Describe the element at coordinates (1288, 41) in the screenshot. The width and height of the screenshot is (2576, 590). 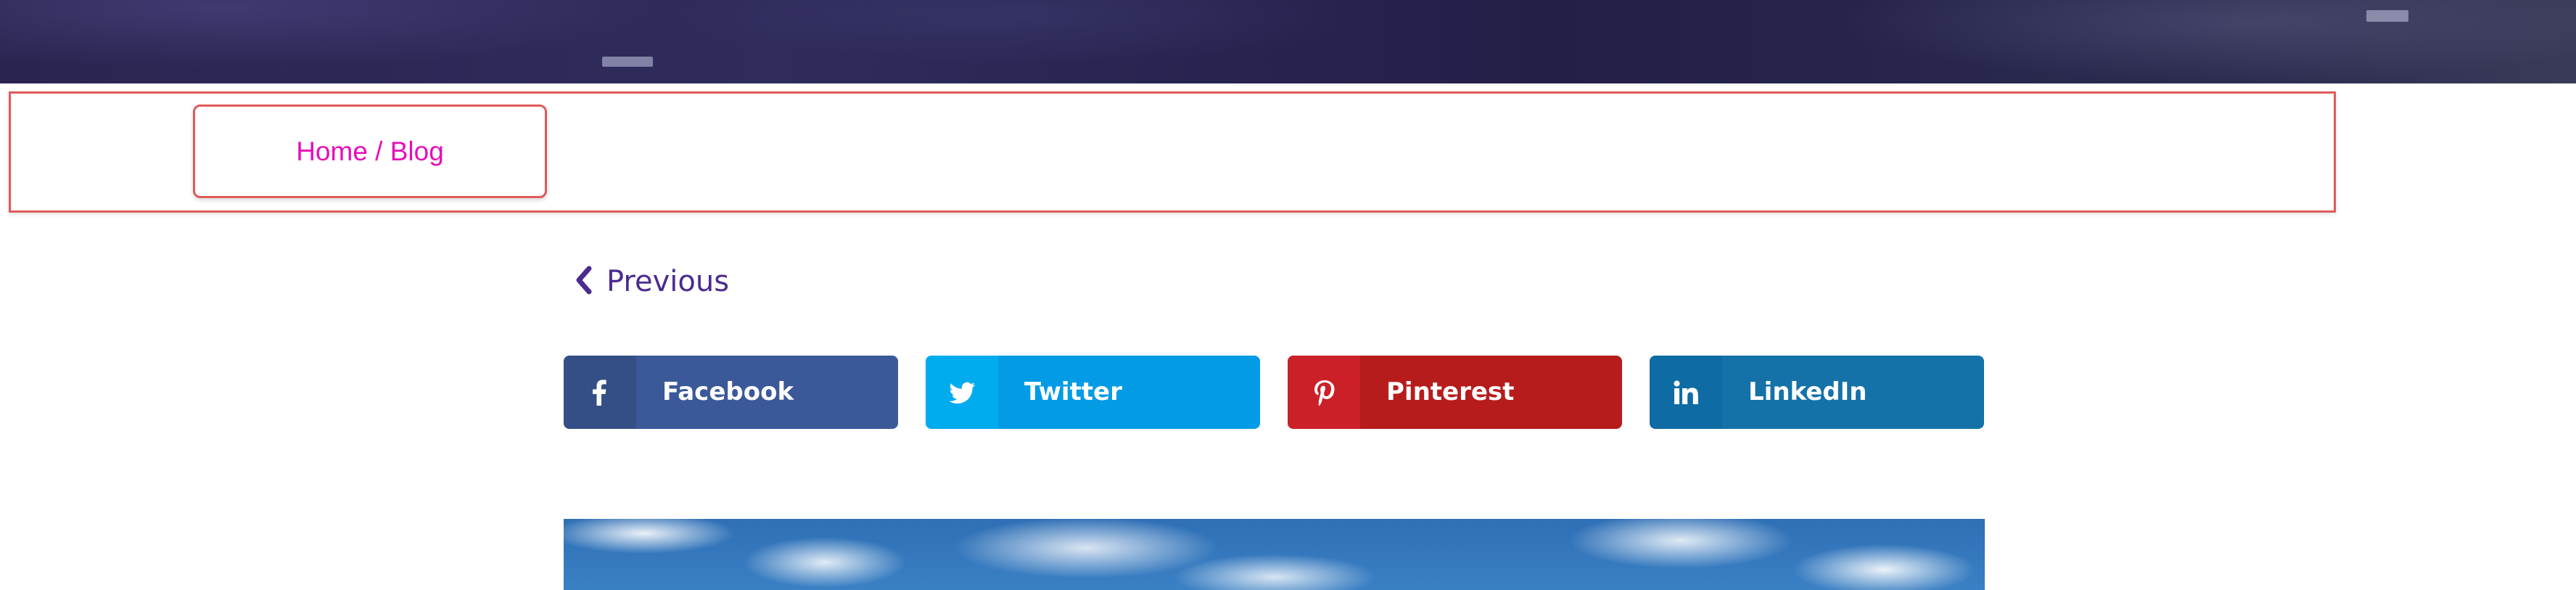
I see `hero-banner` at that location.